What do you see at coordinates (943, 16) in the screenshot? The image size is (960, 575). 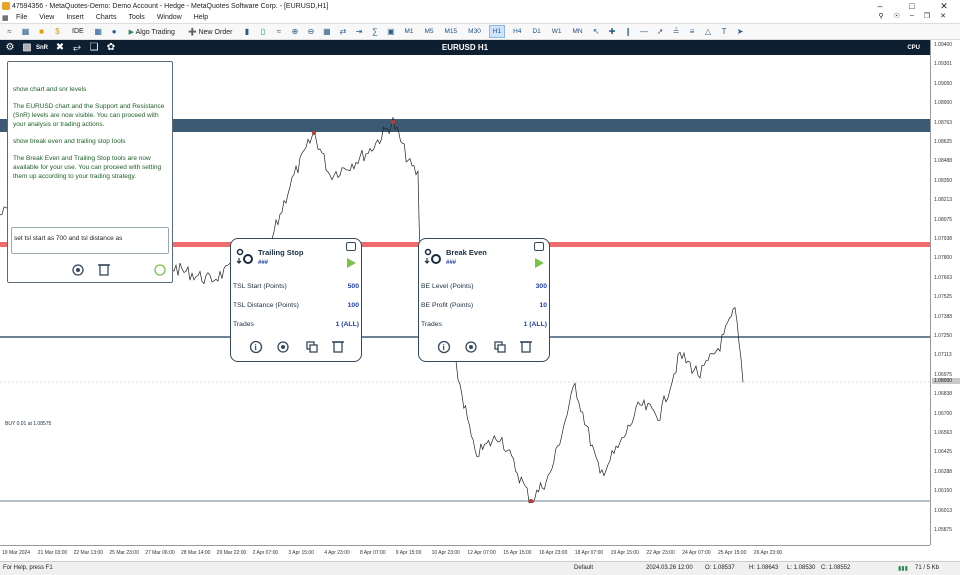 I see `sub-close-icon: ✕` at bounding box center [943, 16].